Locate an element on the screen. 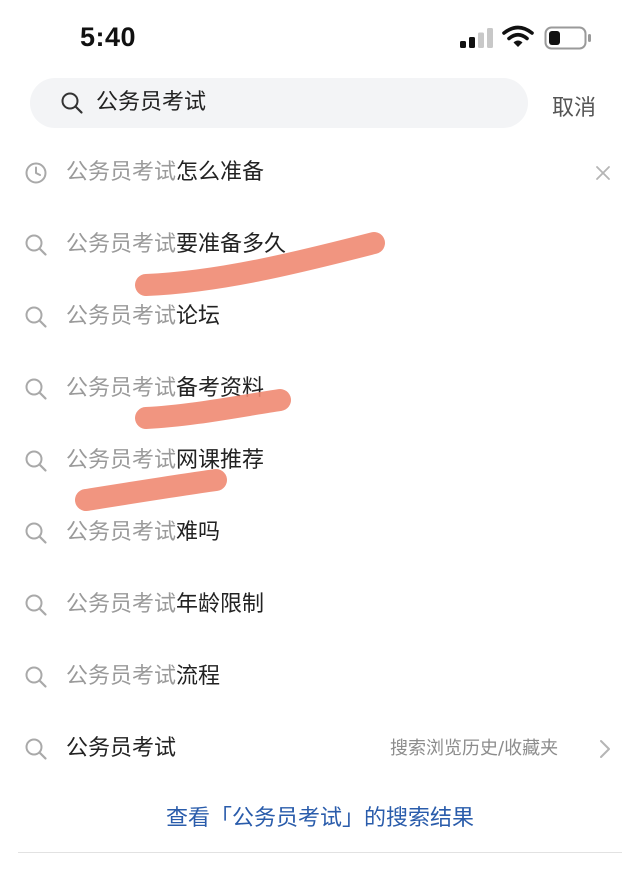  view-search-results-link: 查看「公务员考试」的搜索结果 is located at coordinates (320, 816).